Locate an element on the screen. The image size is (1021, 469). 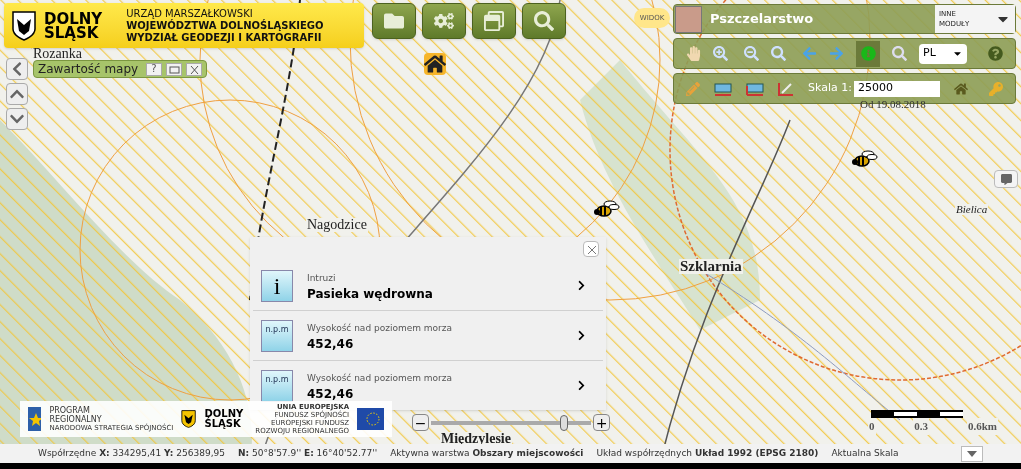
search-button is located at coordinates (544, 21).